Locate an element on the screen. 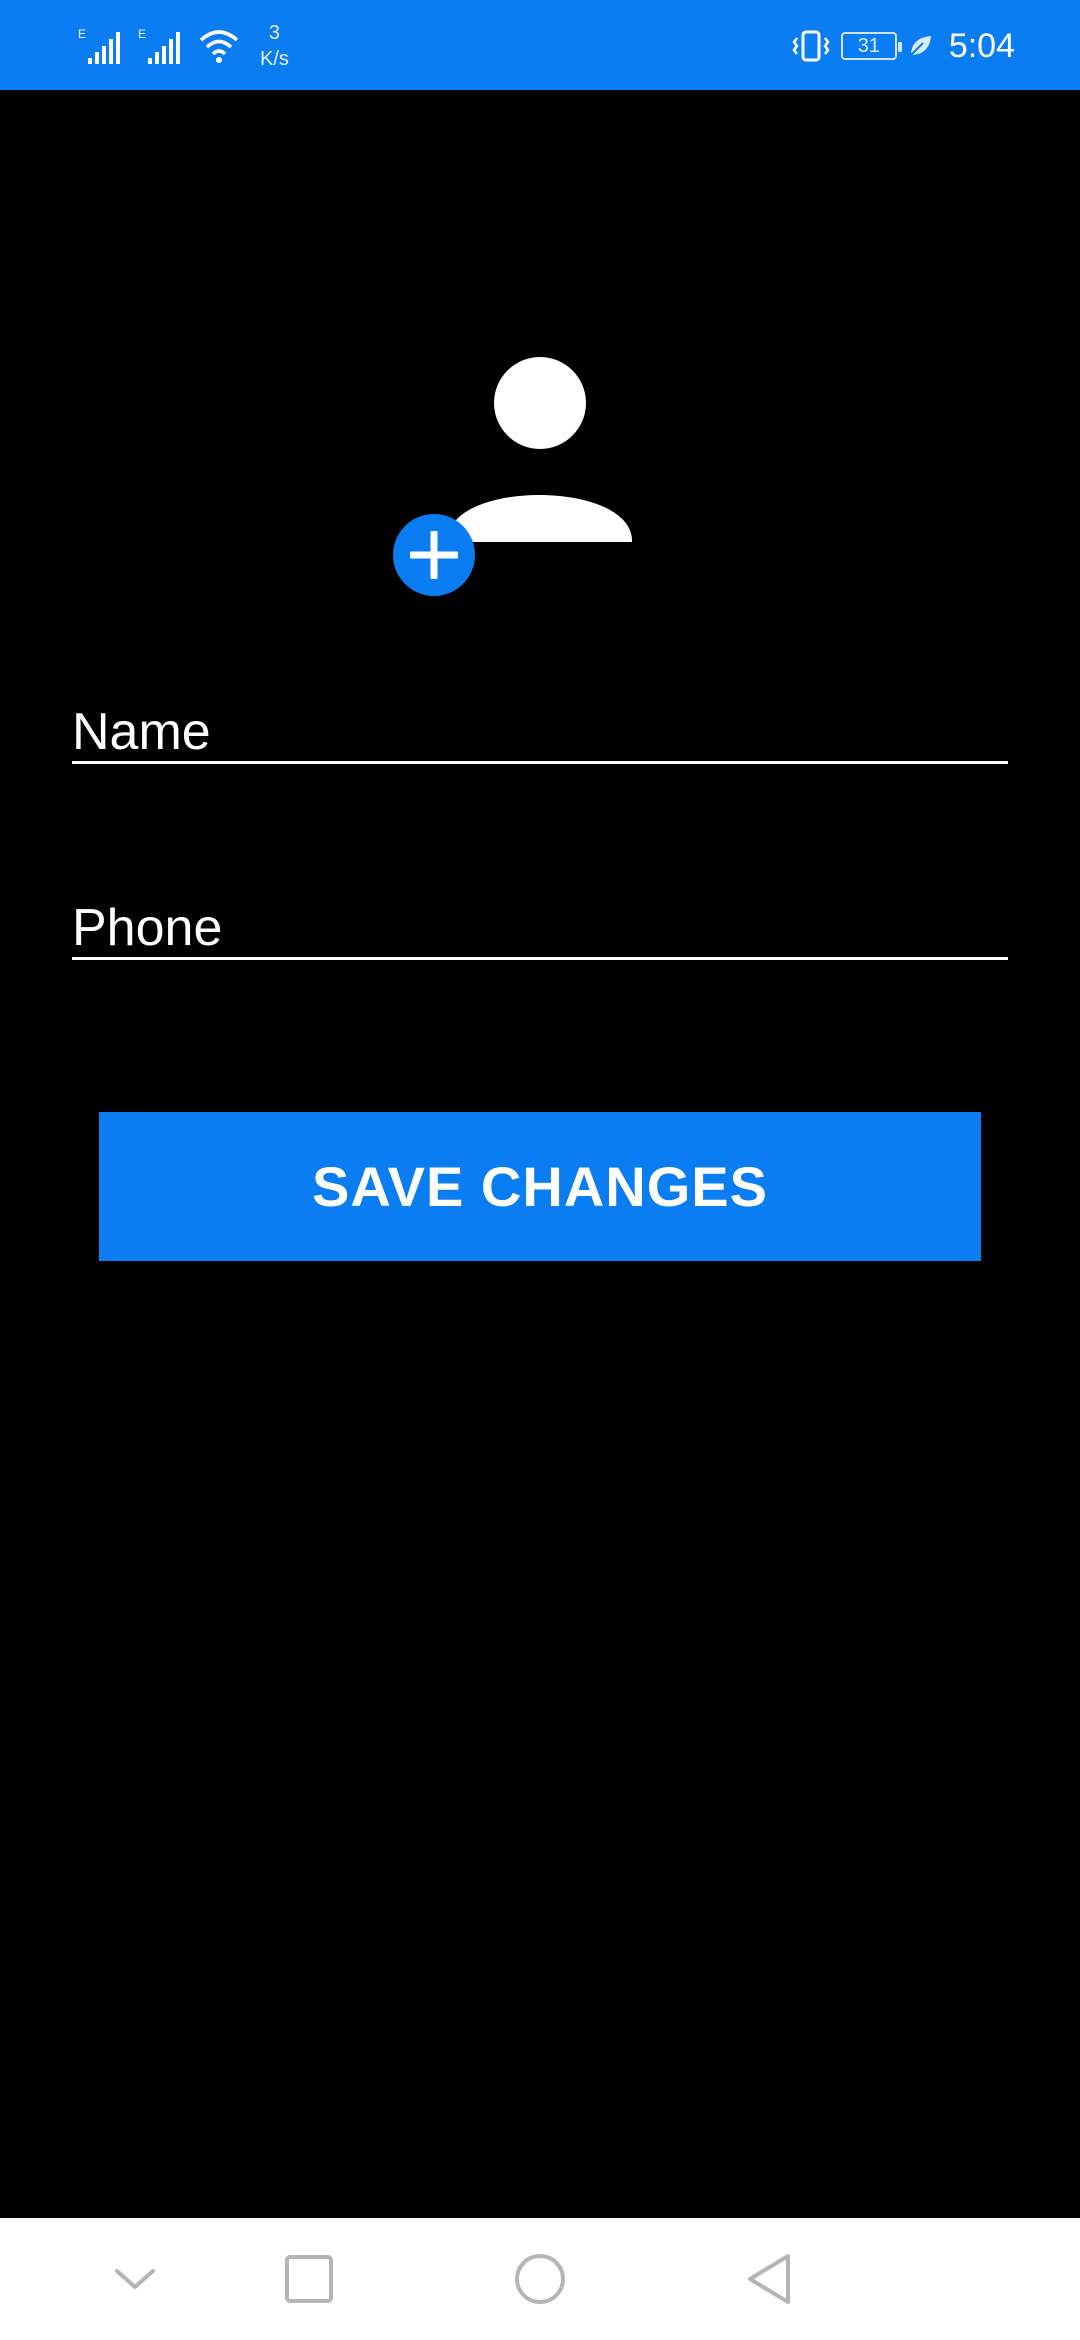 The height and width of the screenshot is (2340, 1080). wifi-icon is located at coordinates (219, 46).